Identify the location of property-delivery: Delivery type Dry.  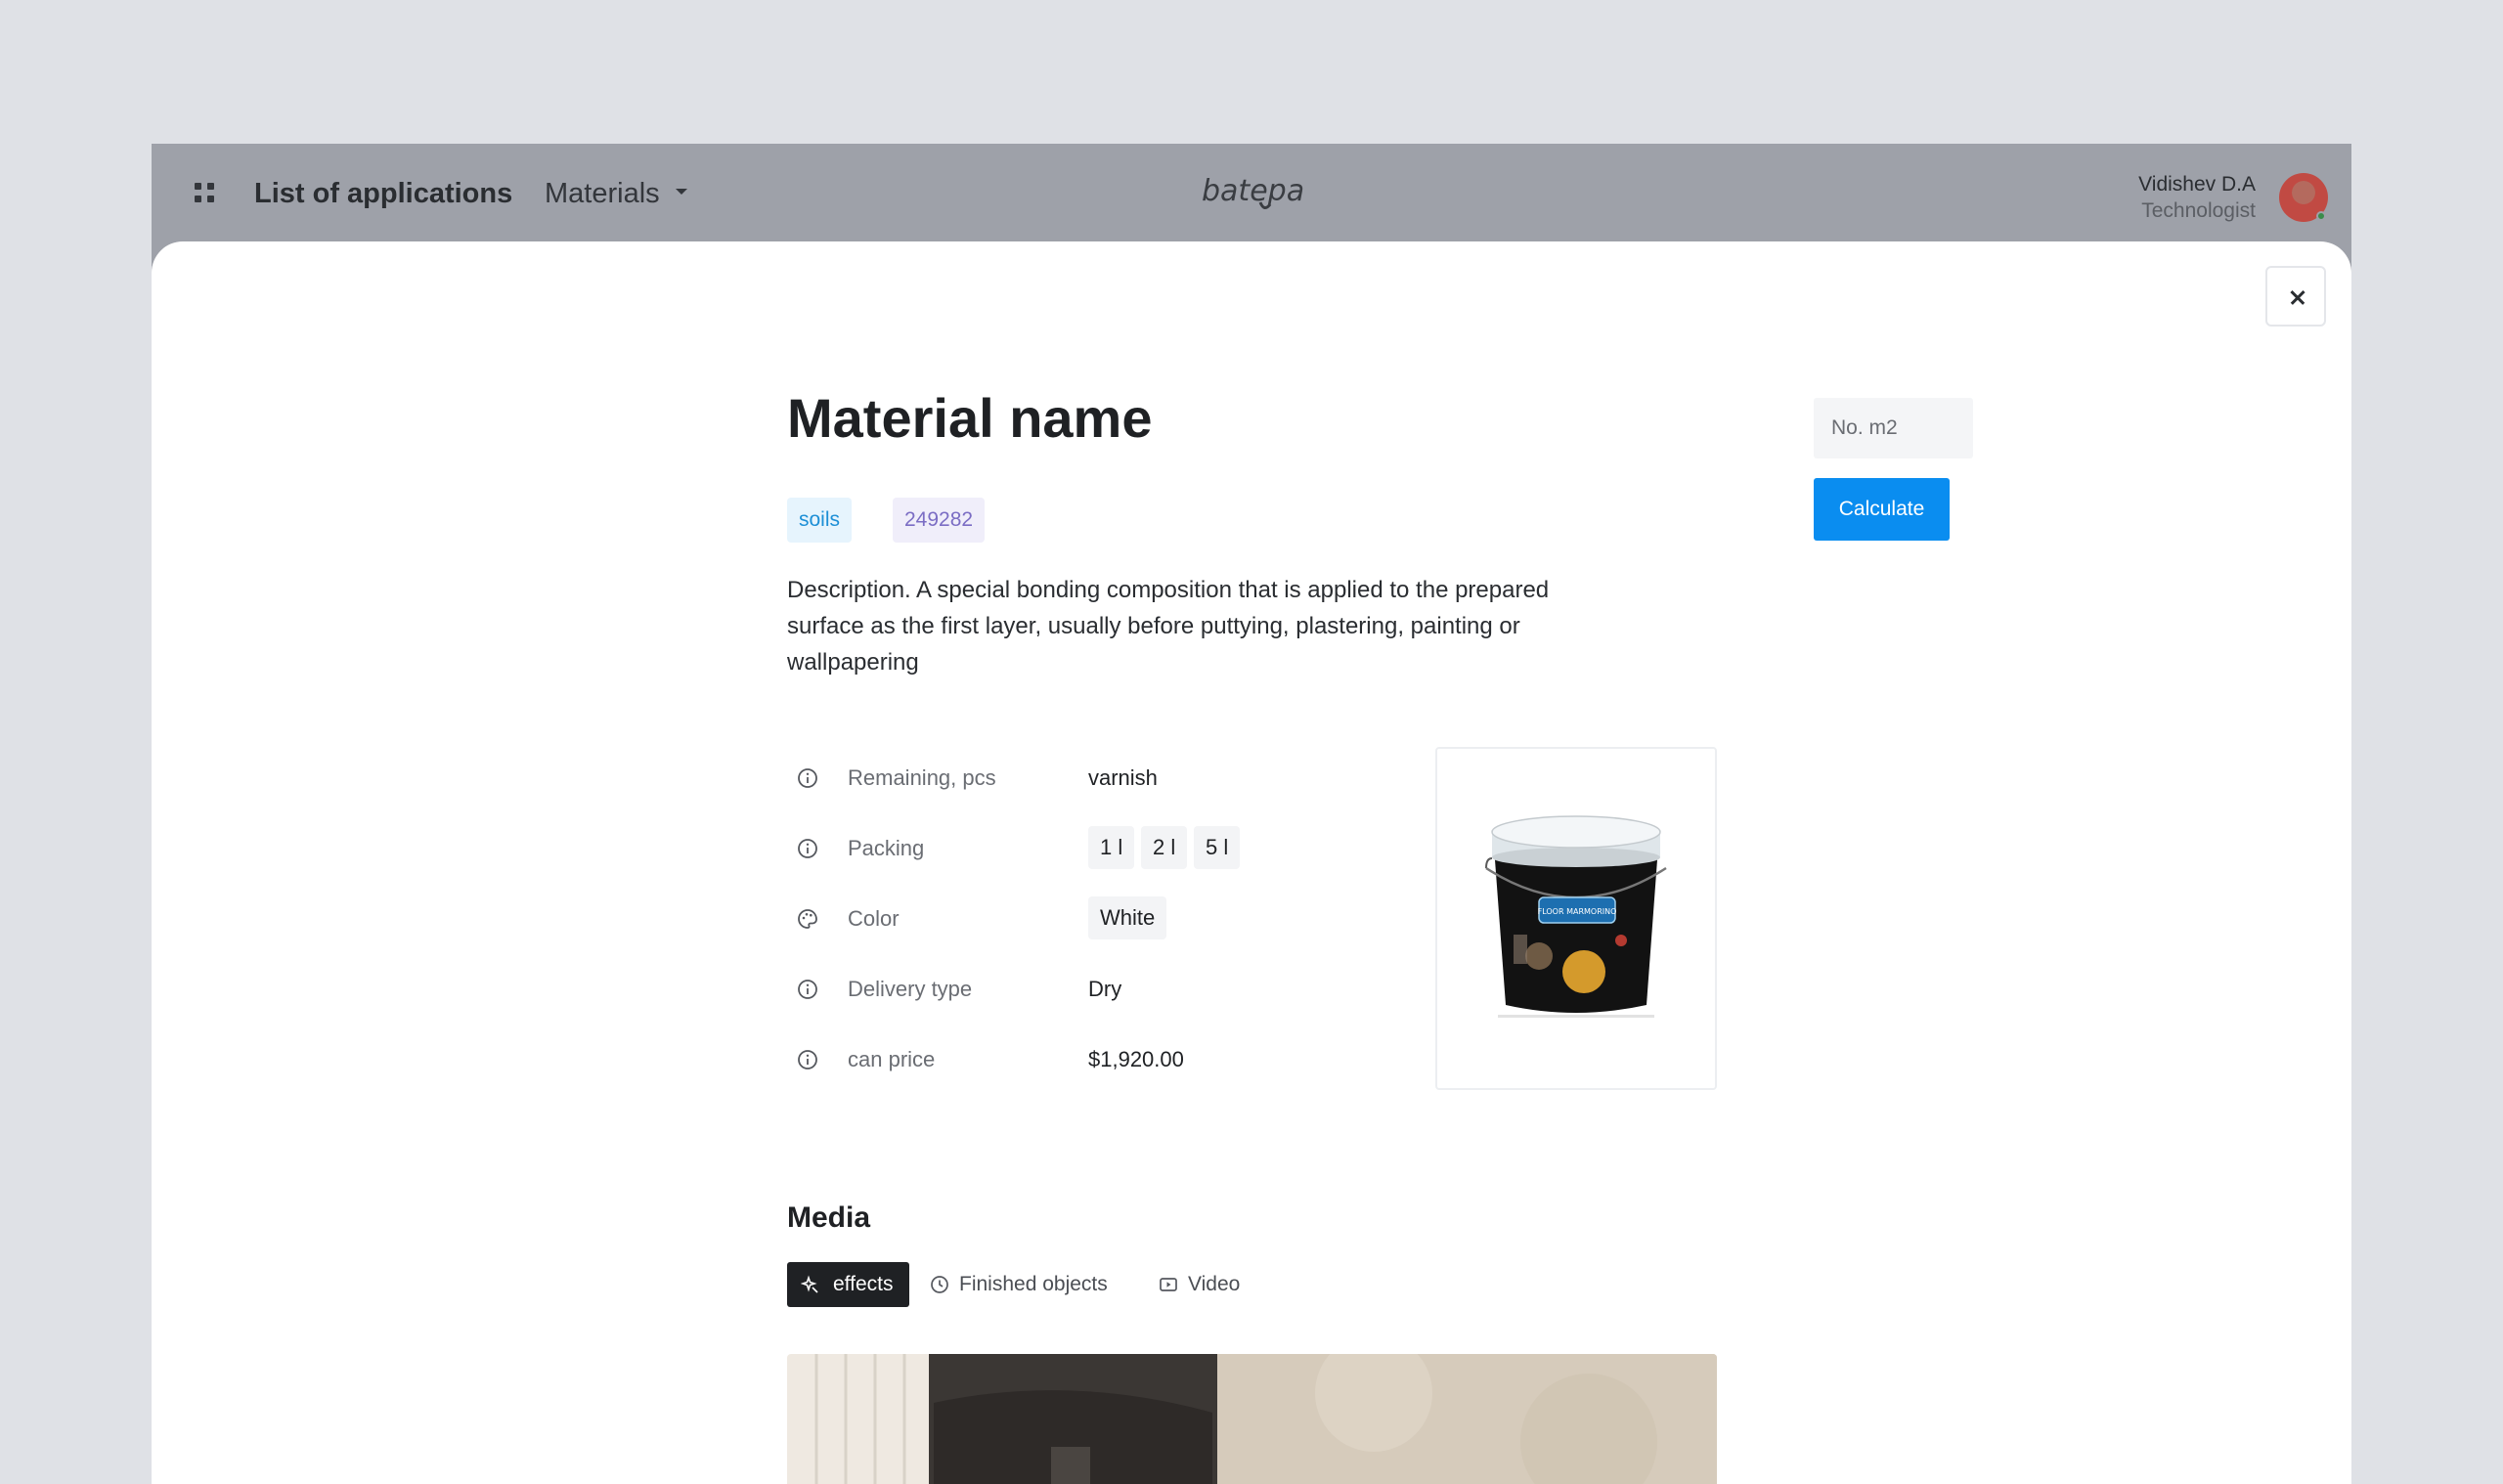
(1105, 989).